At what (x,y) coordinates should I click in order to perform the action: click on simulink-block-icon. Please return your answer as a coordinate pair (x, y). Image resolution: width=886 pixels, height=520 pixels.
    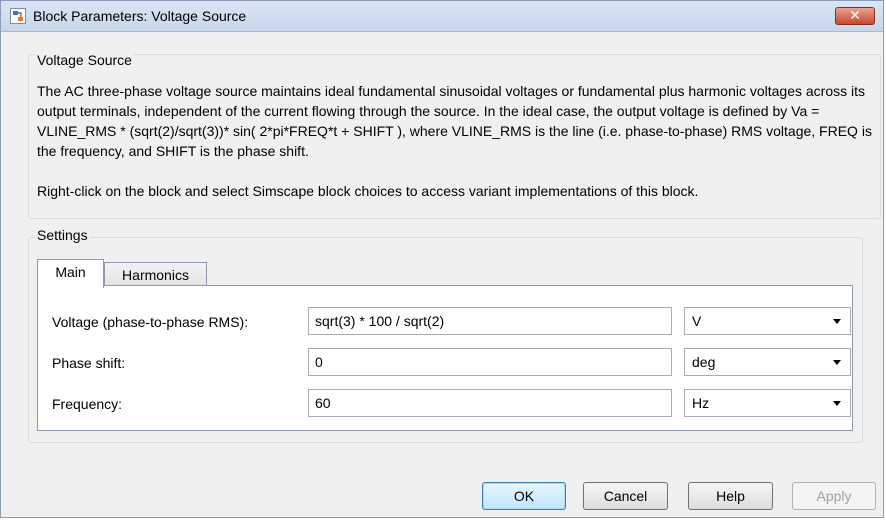
    Looking at the image, I should click on (18, 16).